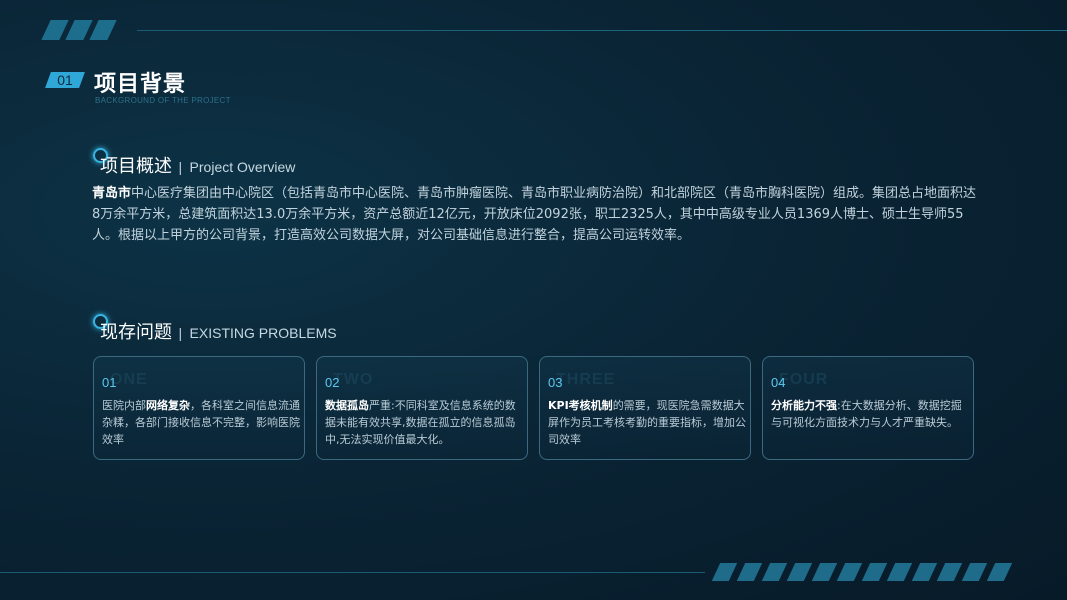 The height and width of the screenshot is (600, 1067). Describe the element at coordinates (778, 382) in the screenshot. I see `card-number: 04` at that location.